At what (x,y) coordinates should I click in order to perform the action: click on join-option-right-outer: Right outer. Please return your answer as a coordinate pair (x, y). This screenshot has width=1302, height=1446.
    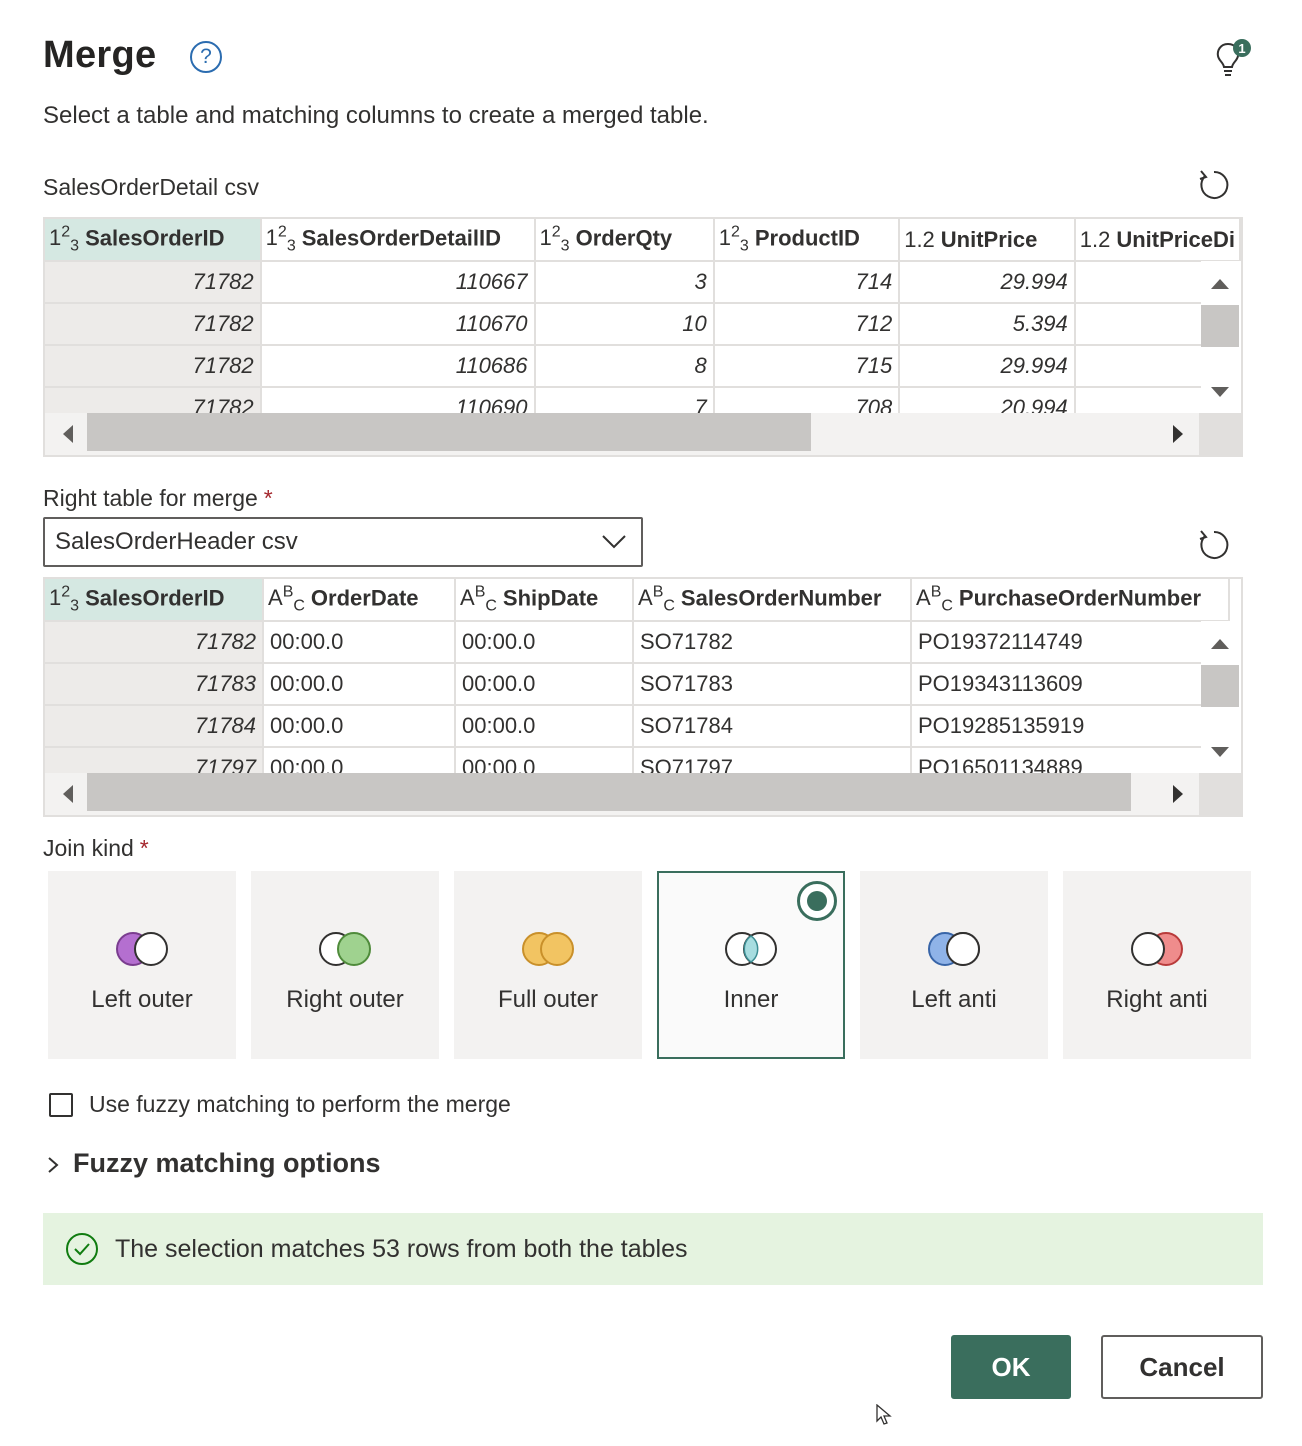
    Looking at the image, I should click on (345, 965).